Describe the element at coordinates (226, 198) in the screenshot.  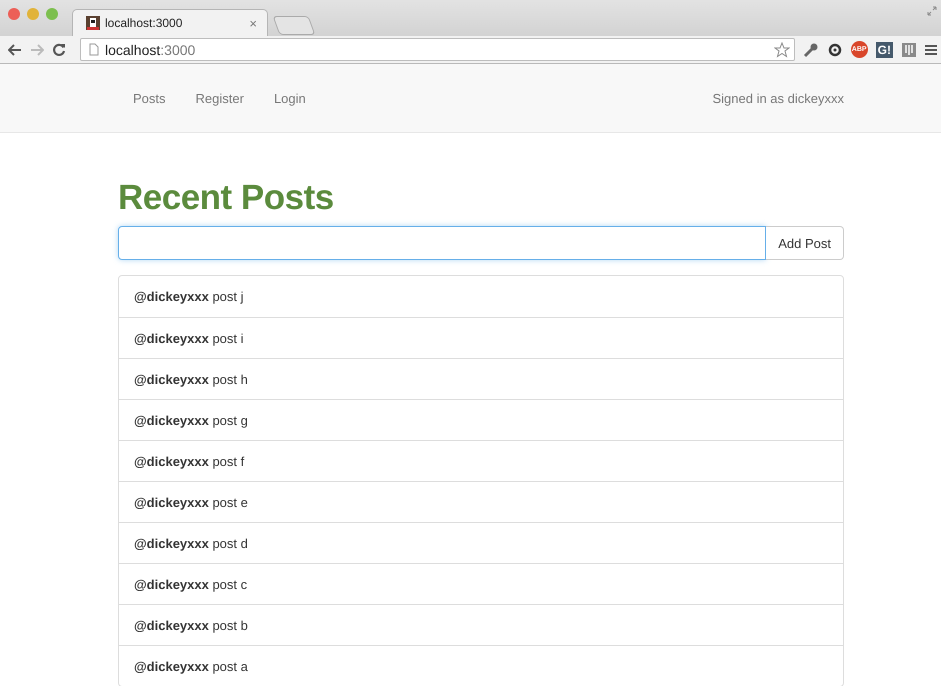
I see `page-heading: Recent Posts` at that location.